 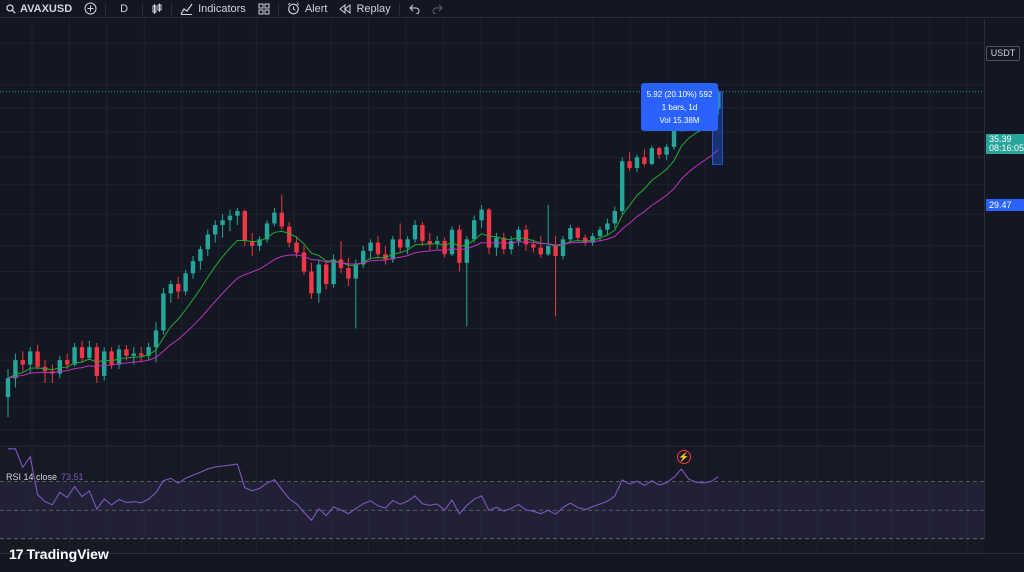 I want to click on rewind-icon, so click(x=345, y=8).